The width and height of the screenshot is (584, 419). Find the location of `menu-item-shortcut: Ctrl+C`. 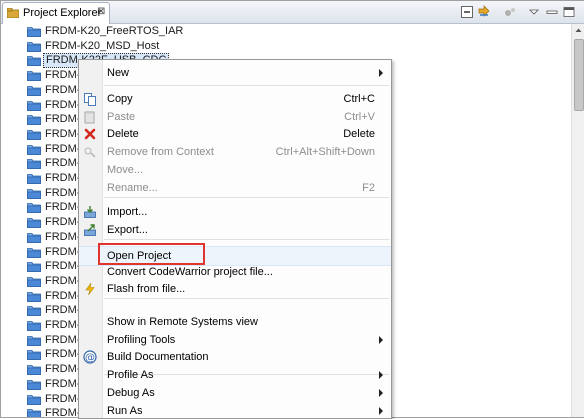

menu-item-shortcut: Ctrl+C is located at coordinates (359, 99).